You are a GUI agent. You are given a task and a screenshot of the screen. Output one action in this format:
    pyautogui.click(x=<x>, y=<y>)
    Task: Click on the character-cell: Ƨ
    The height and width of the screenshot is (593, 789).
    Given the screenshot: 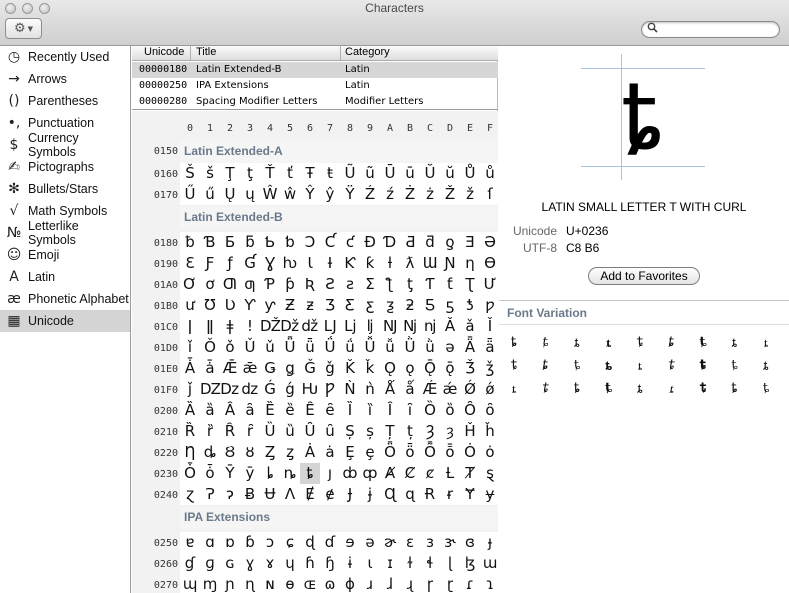 What is the action you would take?
    pyautogui.click(x=330, y=284)
    